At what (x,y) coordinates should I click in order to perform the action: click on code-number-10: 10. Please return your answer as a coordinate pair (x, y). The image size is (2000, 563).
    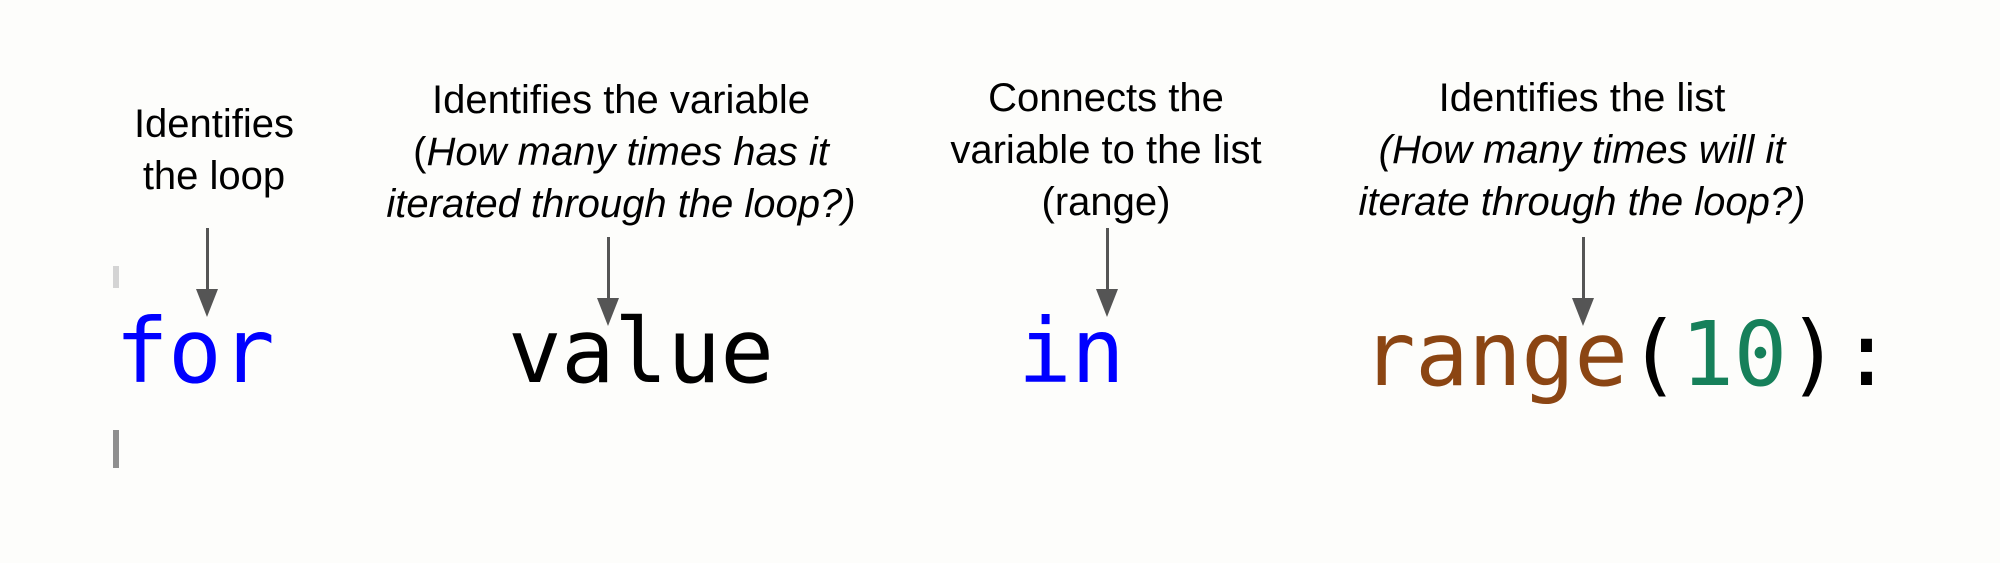
    Looking at the image, I should click on (1734, 354).